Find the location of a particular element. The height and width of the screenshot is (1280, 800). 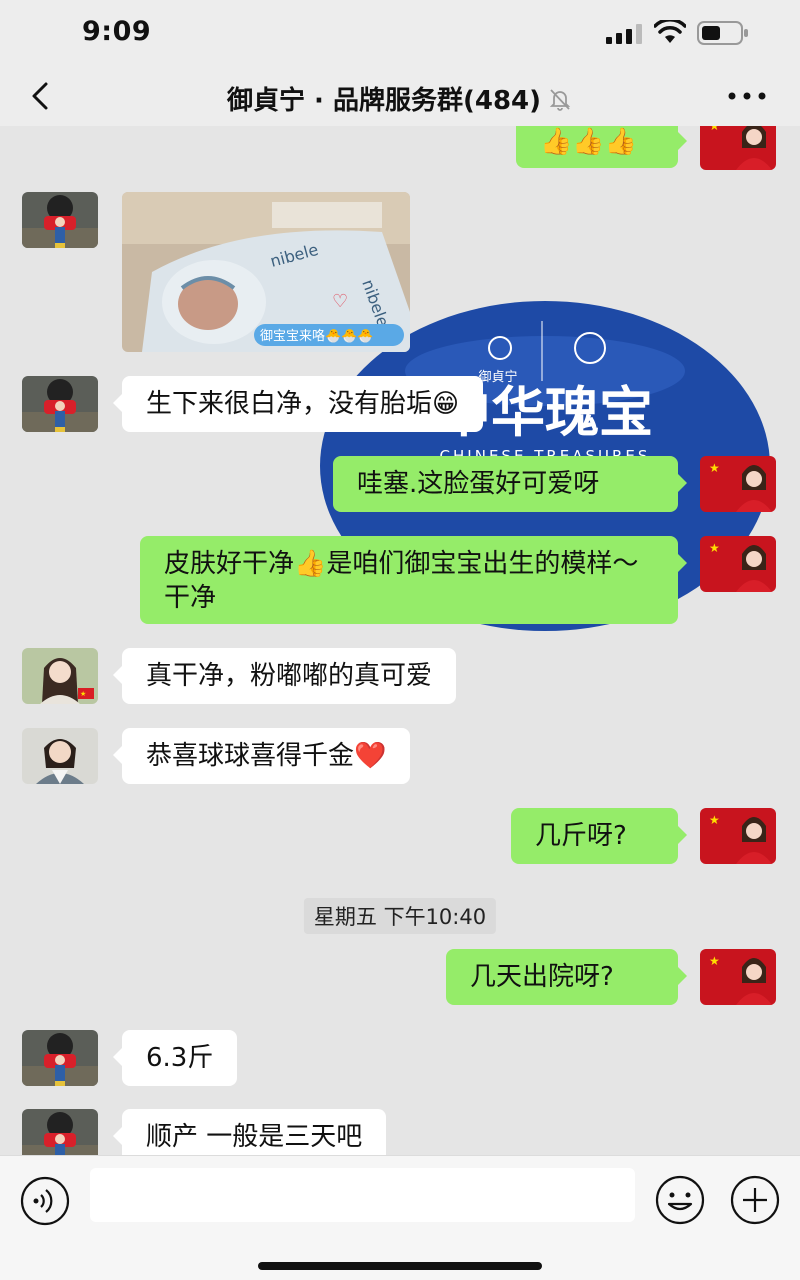

message-bubble-self: 👍👍👍 is located at coordinates (601, 147).